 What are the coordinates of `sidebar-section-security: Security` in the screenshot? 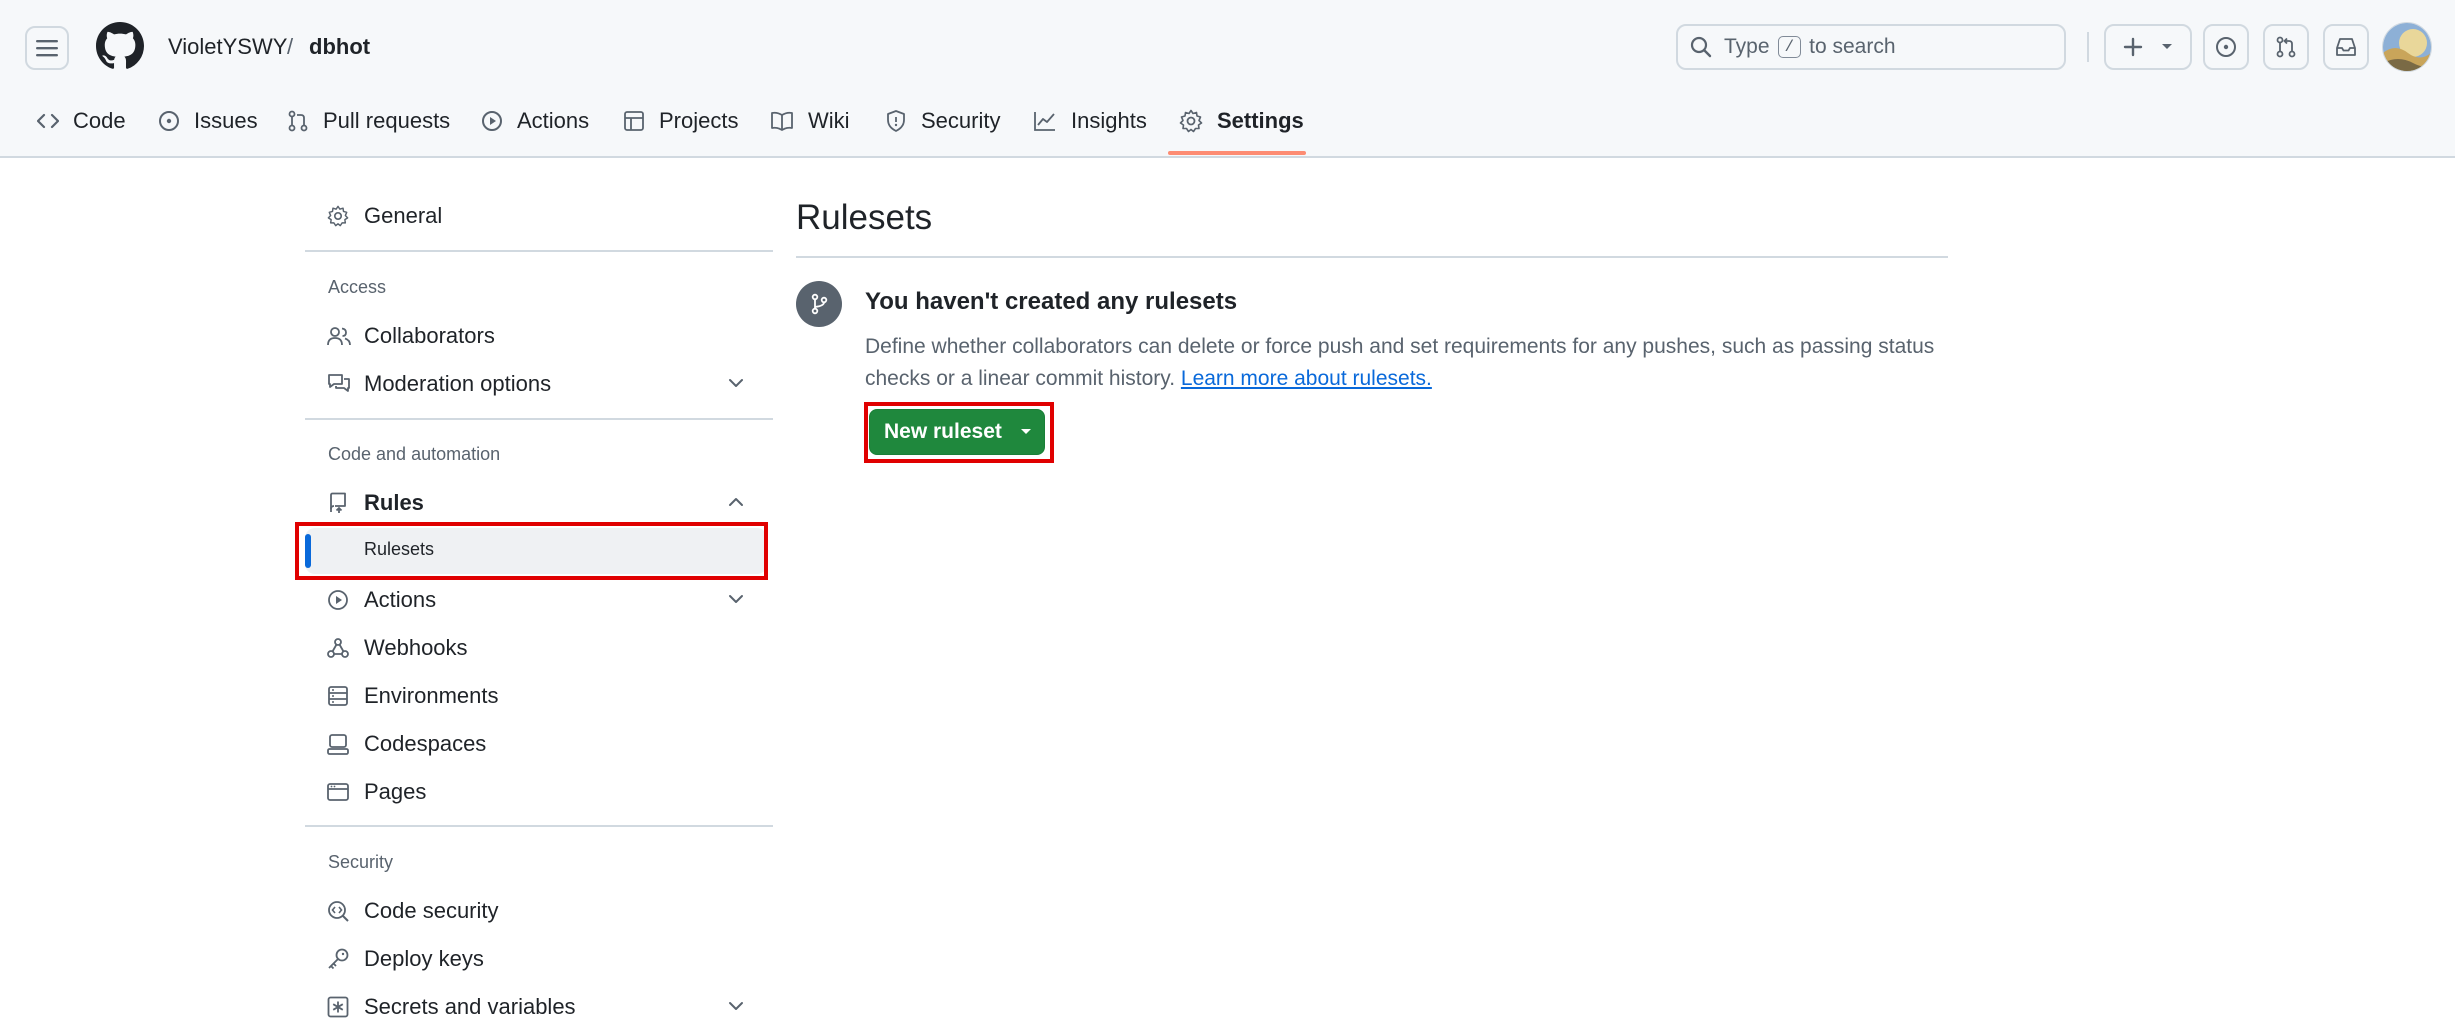 It's located at (361, 862).